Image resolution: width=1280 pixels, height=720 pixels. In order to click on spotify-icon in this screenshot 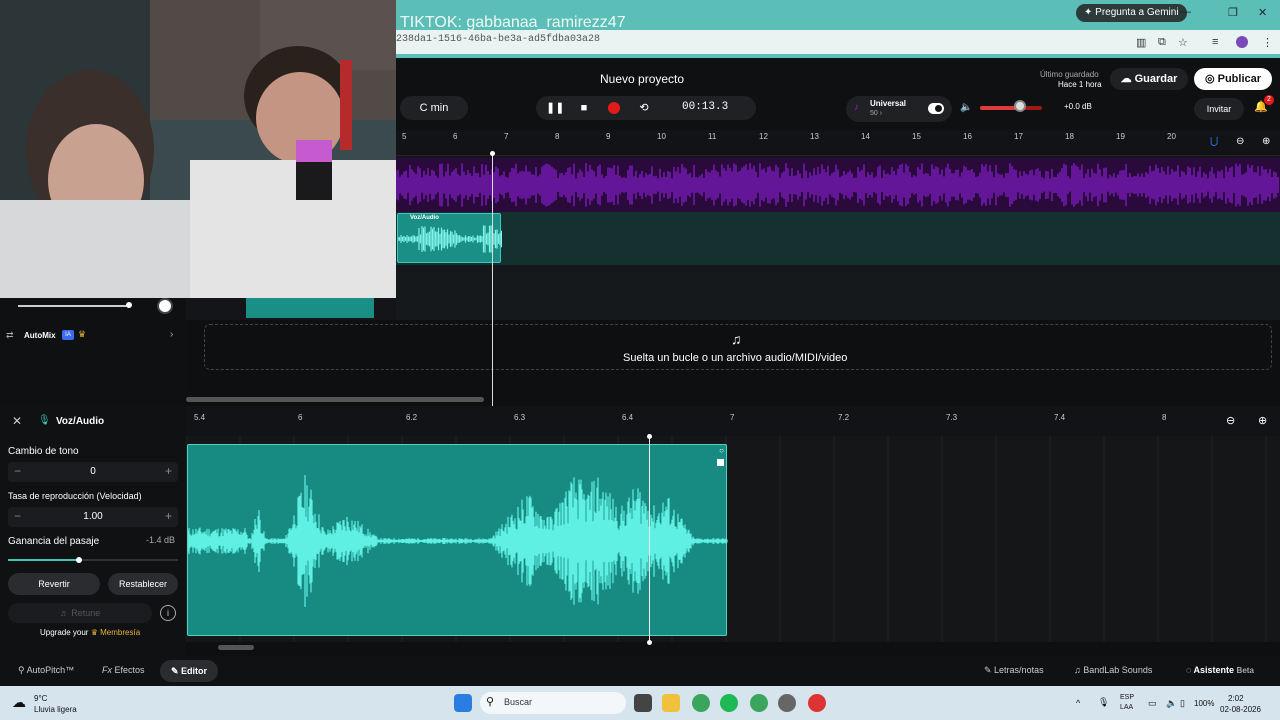, I will do `click(729, 703)`.